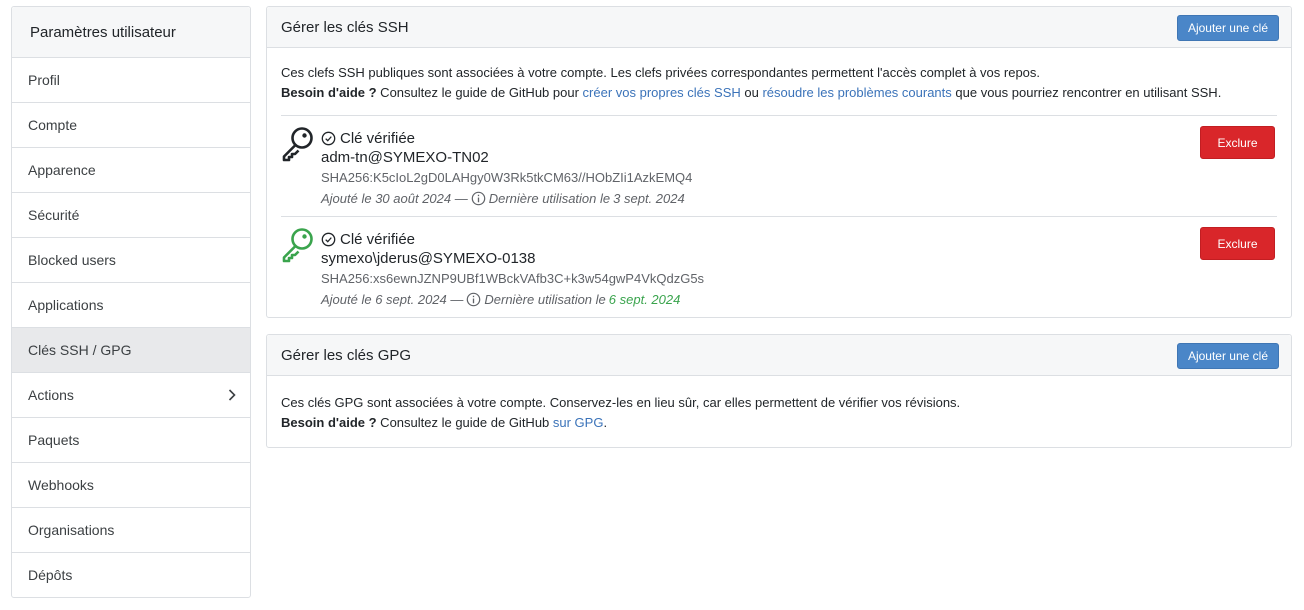  I want to click on ssh-help-text1: Consultez le guide de GitHub pour, so click(479, 92).